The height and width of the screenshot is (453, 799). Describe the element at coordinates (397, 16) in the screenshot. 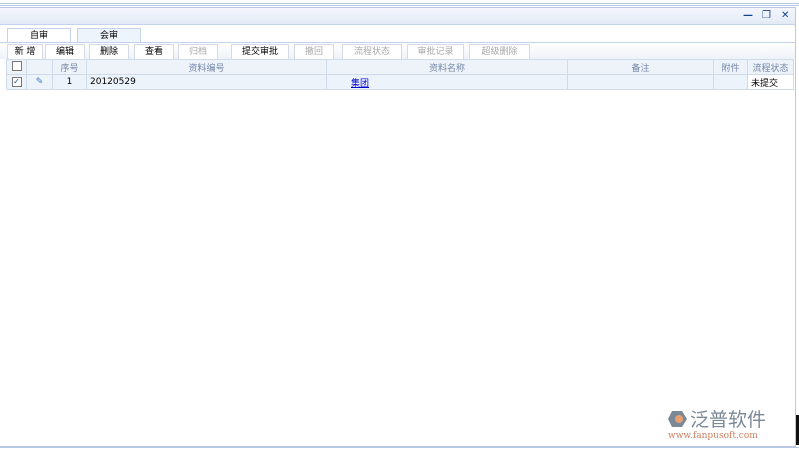

I see `title-bar: — ❐ ✕` at that location.